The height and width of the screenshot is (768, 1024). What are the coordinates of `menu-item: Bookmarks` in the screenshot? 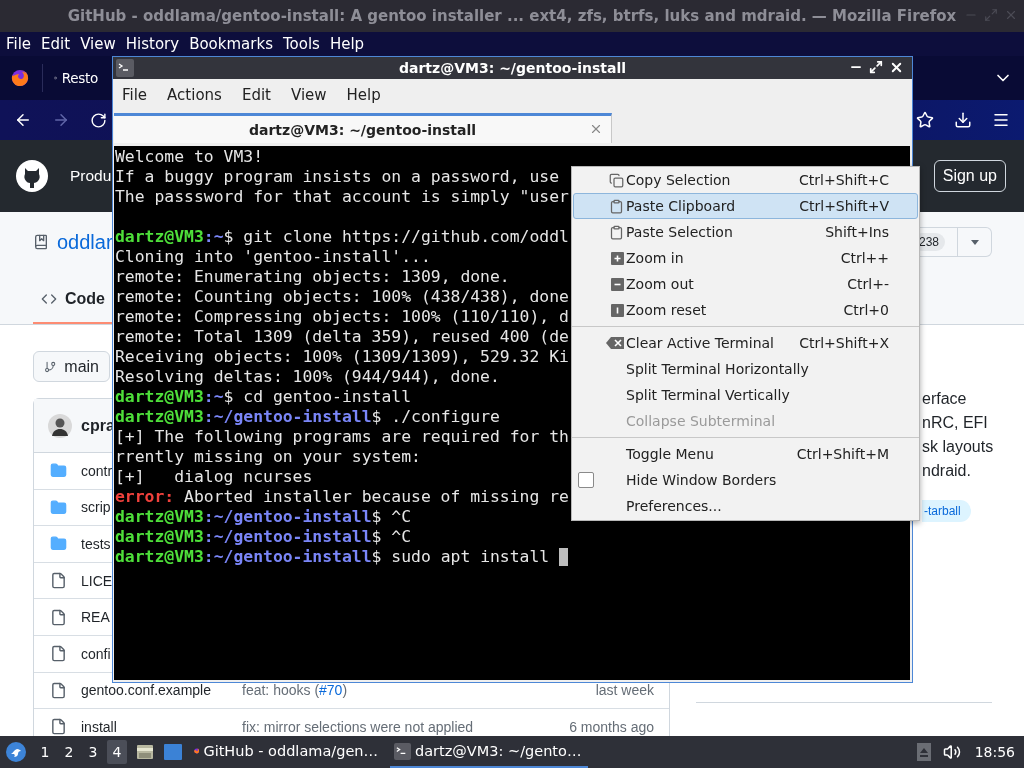 It's located at (231, 44).